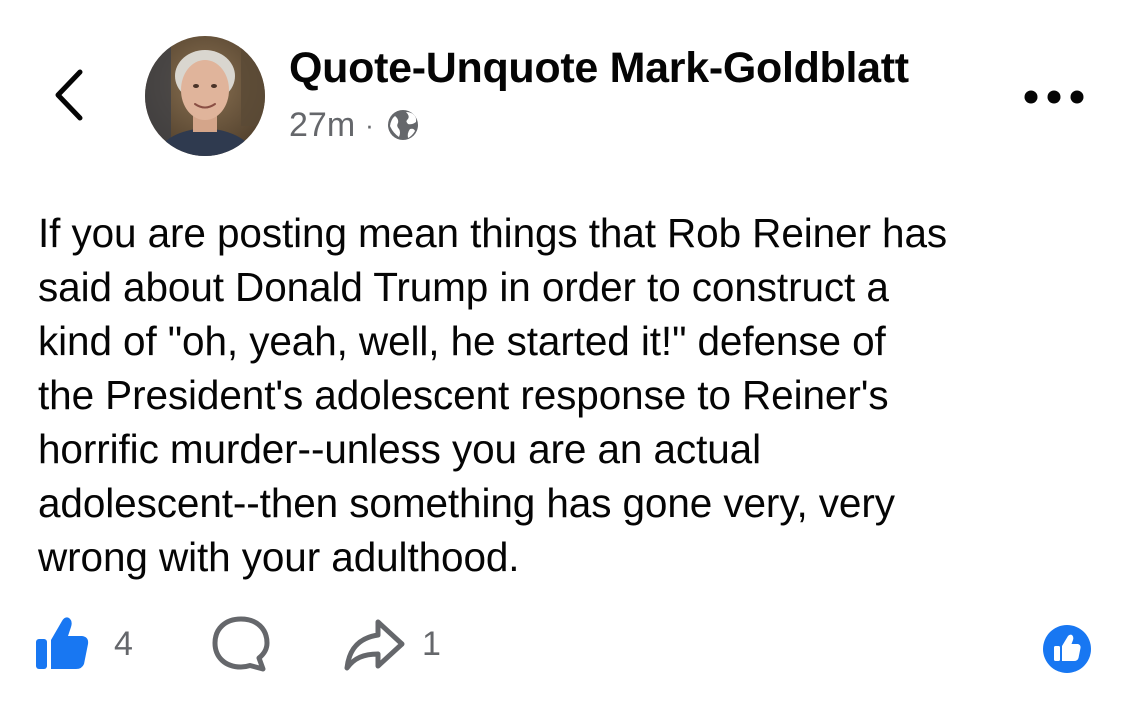  I want to click on comment-button, so click(241, 644).